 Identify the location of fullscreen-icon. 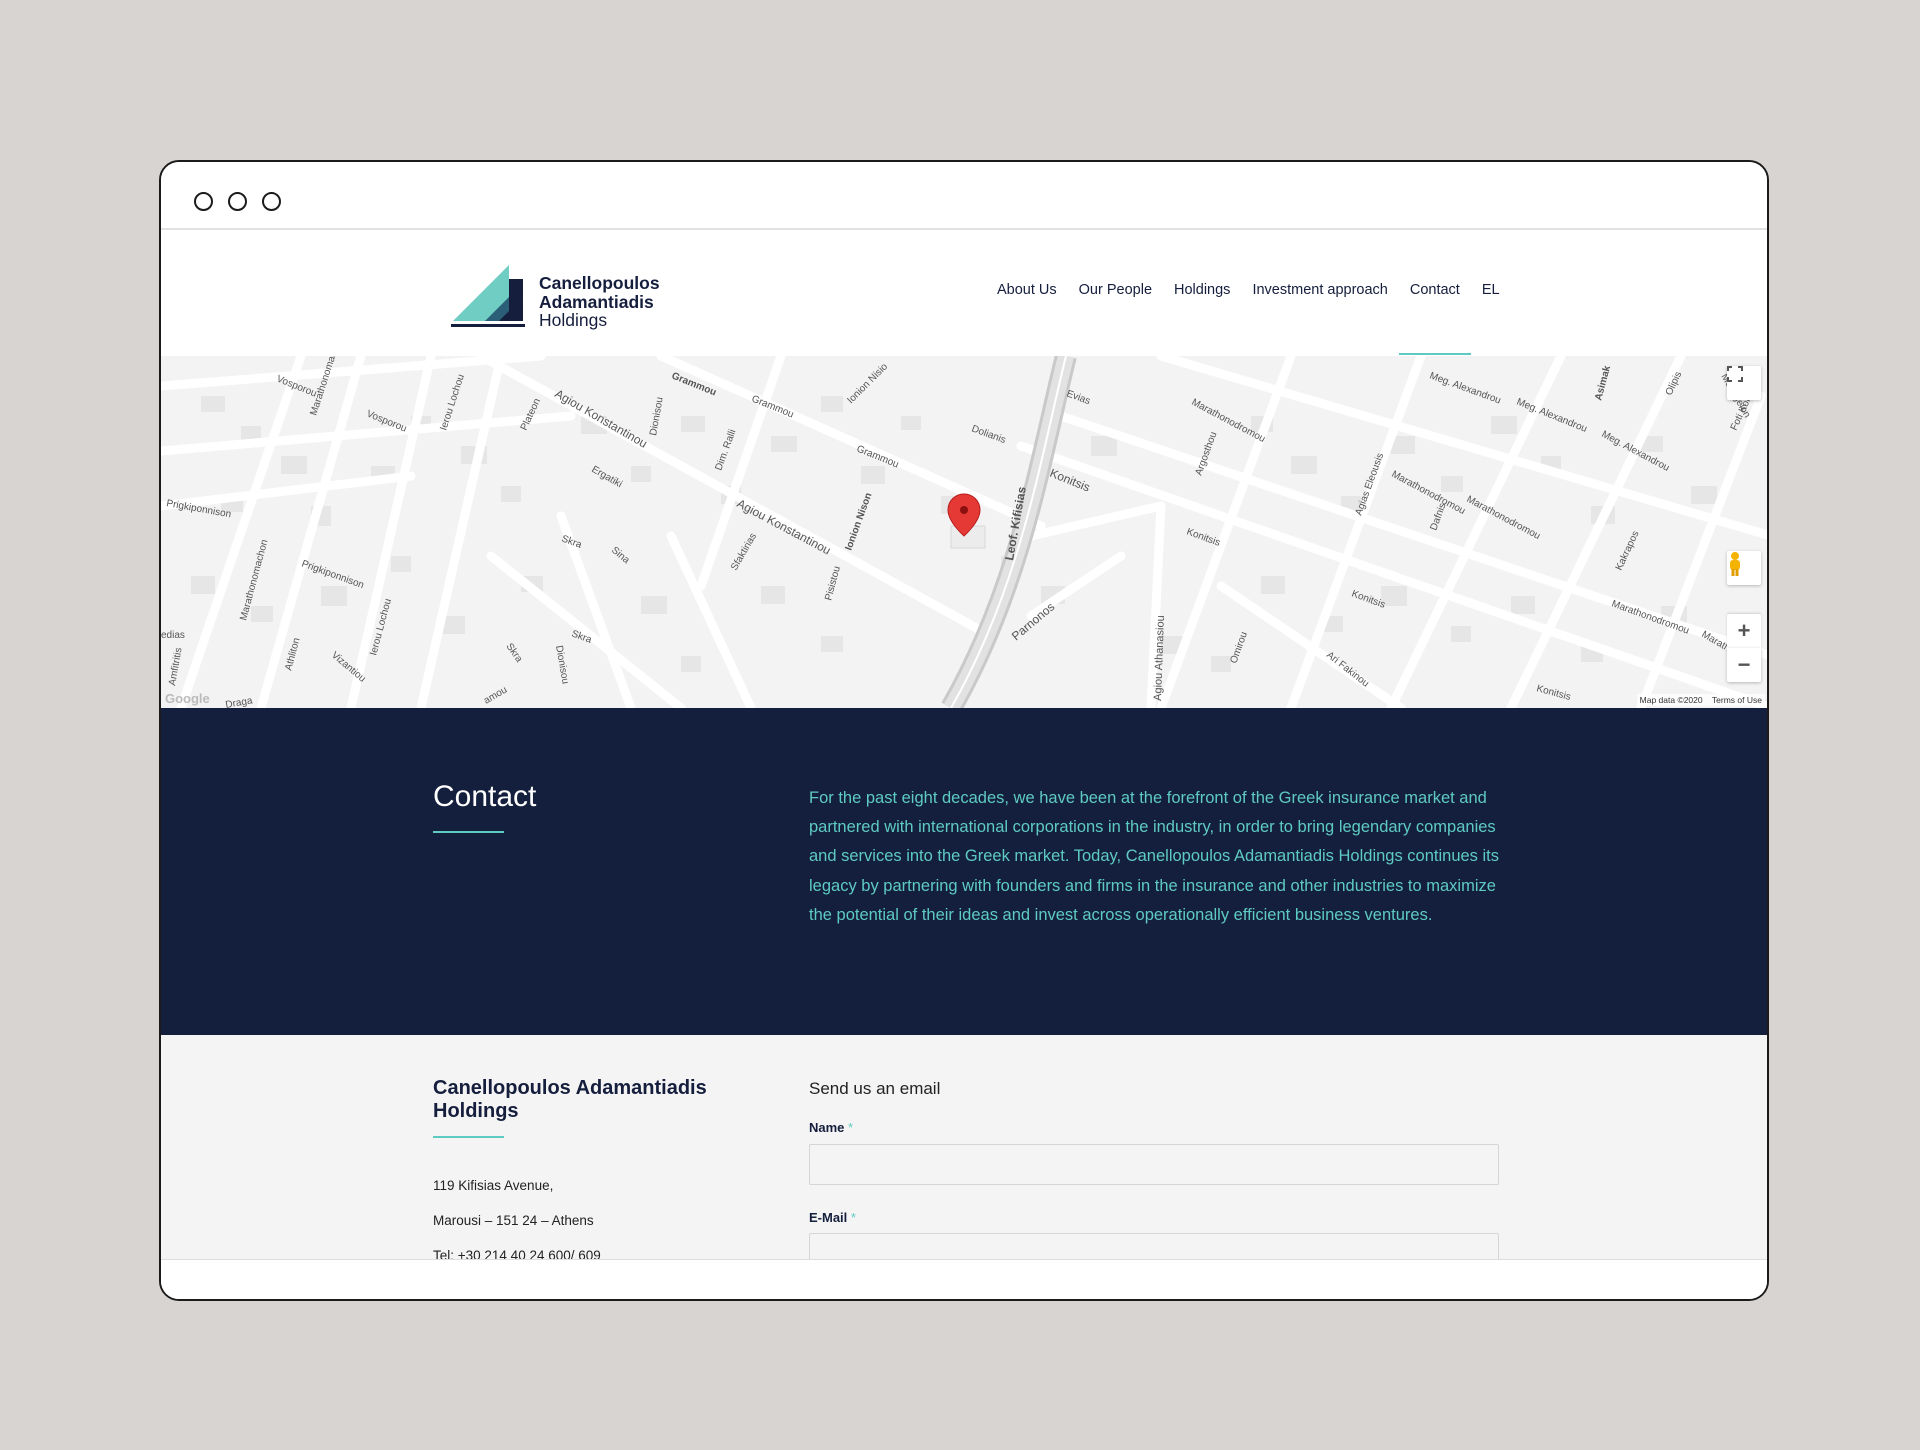
(1744, 383).